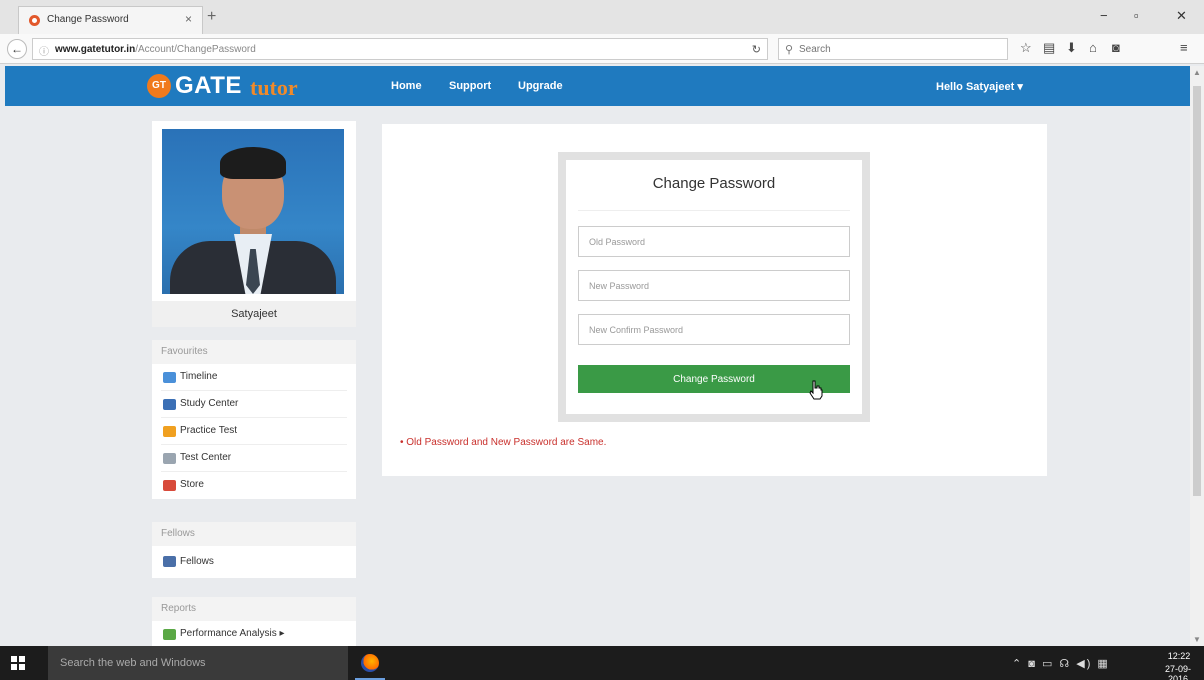 Image resolution: width=1204 pixels, height=680 pixels. What do you see at coordinates (155, 49) in the screenshot?
I see `url-text: www.gatetutor.in/Account/ChangePassword` at bounding box center [155, 49].